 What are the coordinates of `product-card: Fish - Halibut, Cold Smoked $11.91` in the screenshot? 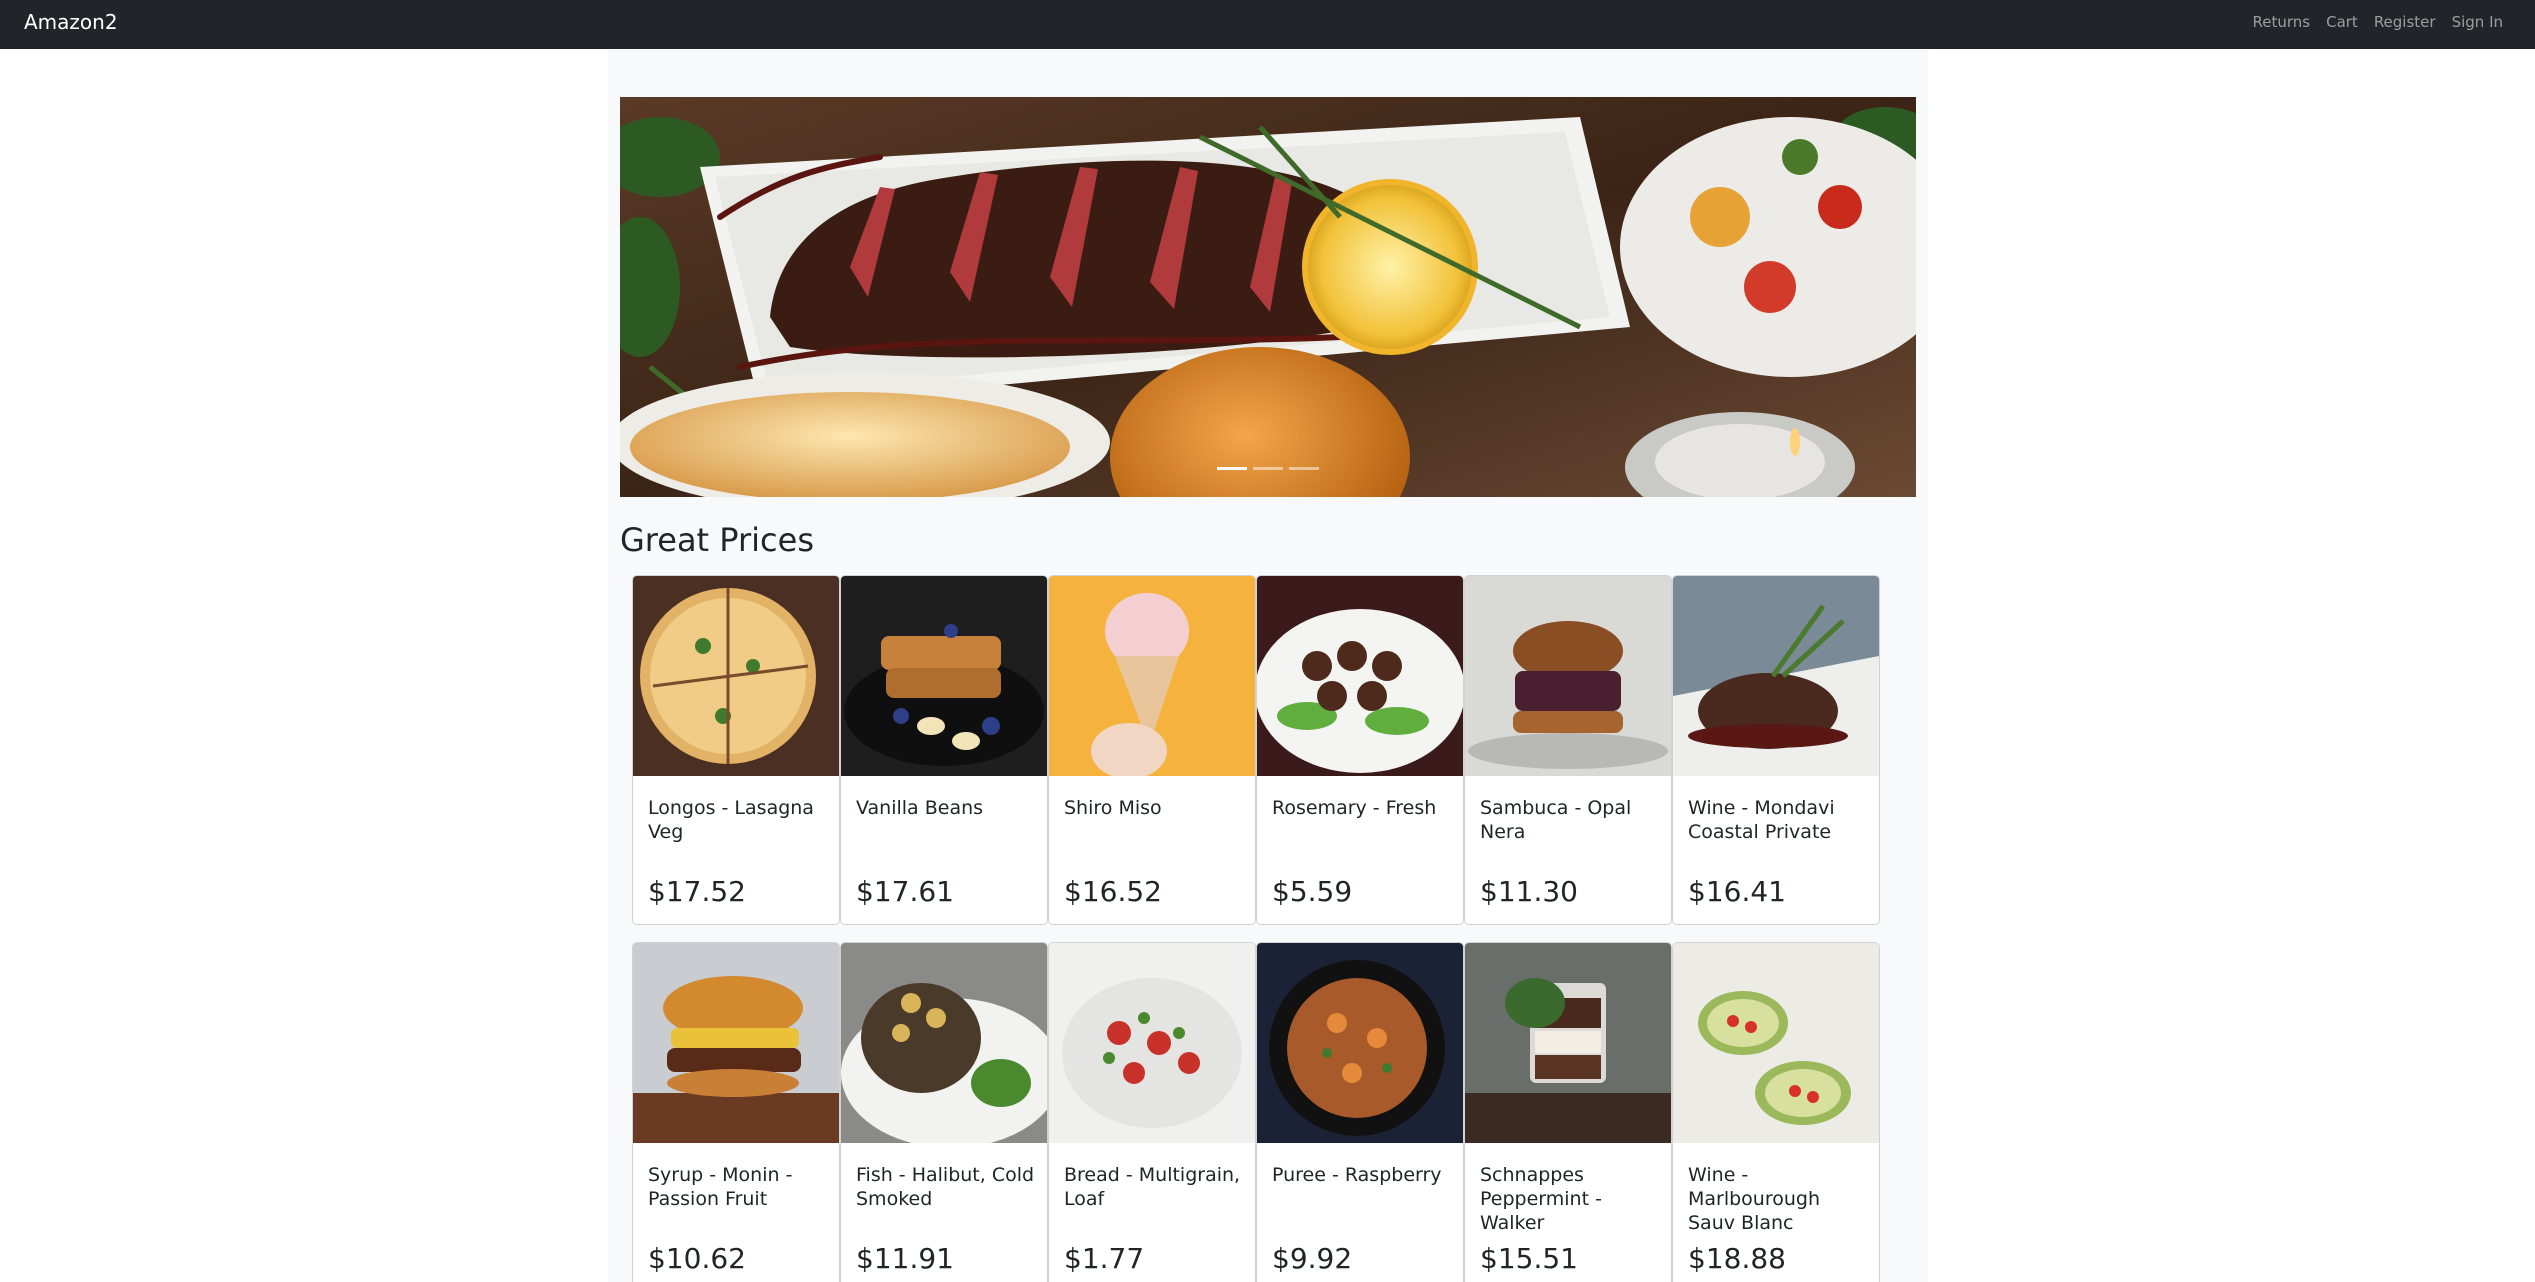 It's located at (944, 1112).